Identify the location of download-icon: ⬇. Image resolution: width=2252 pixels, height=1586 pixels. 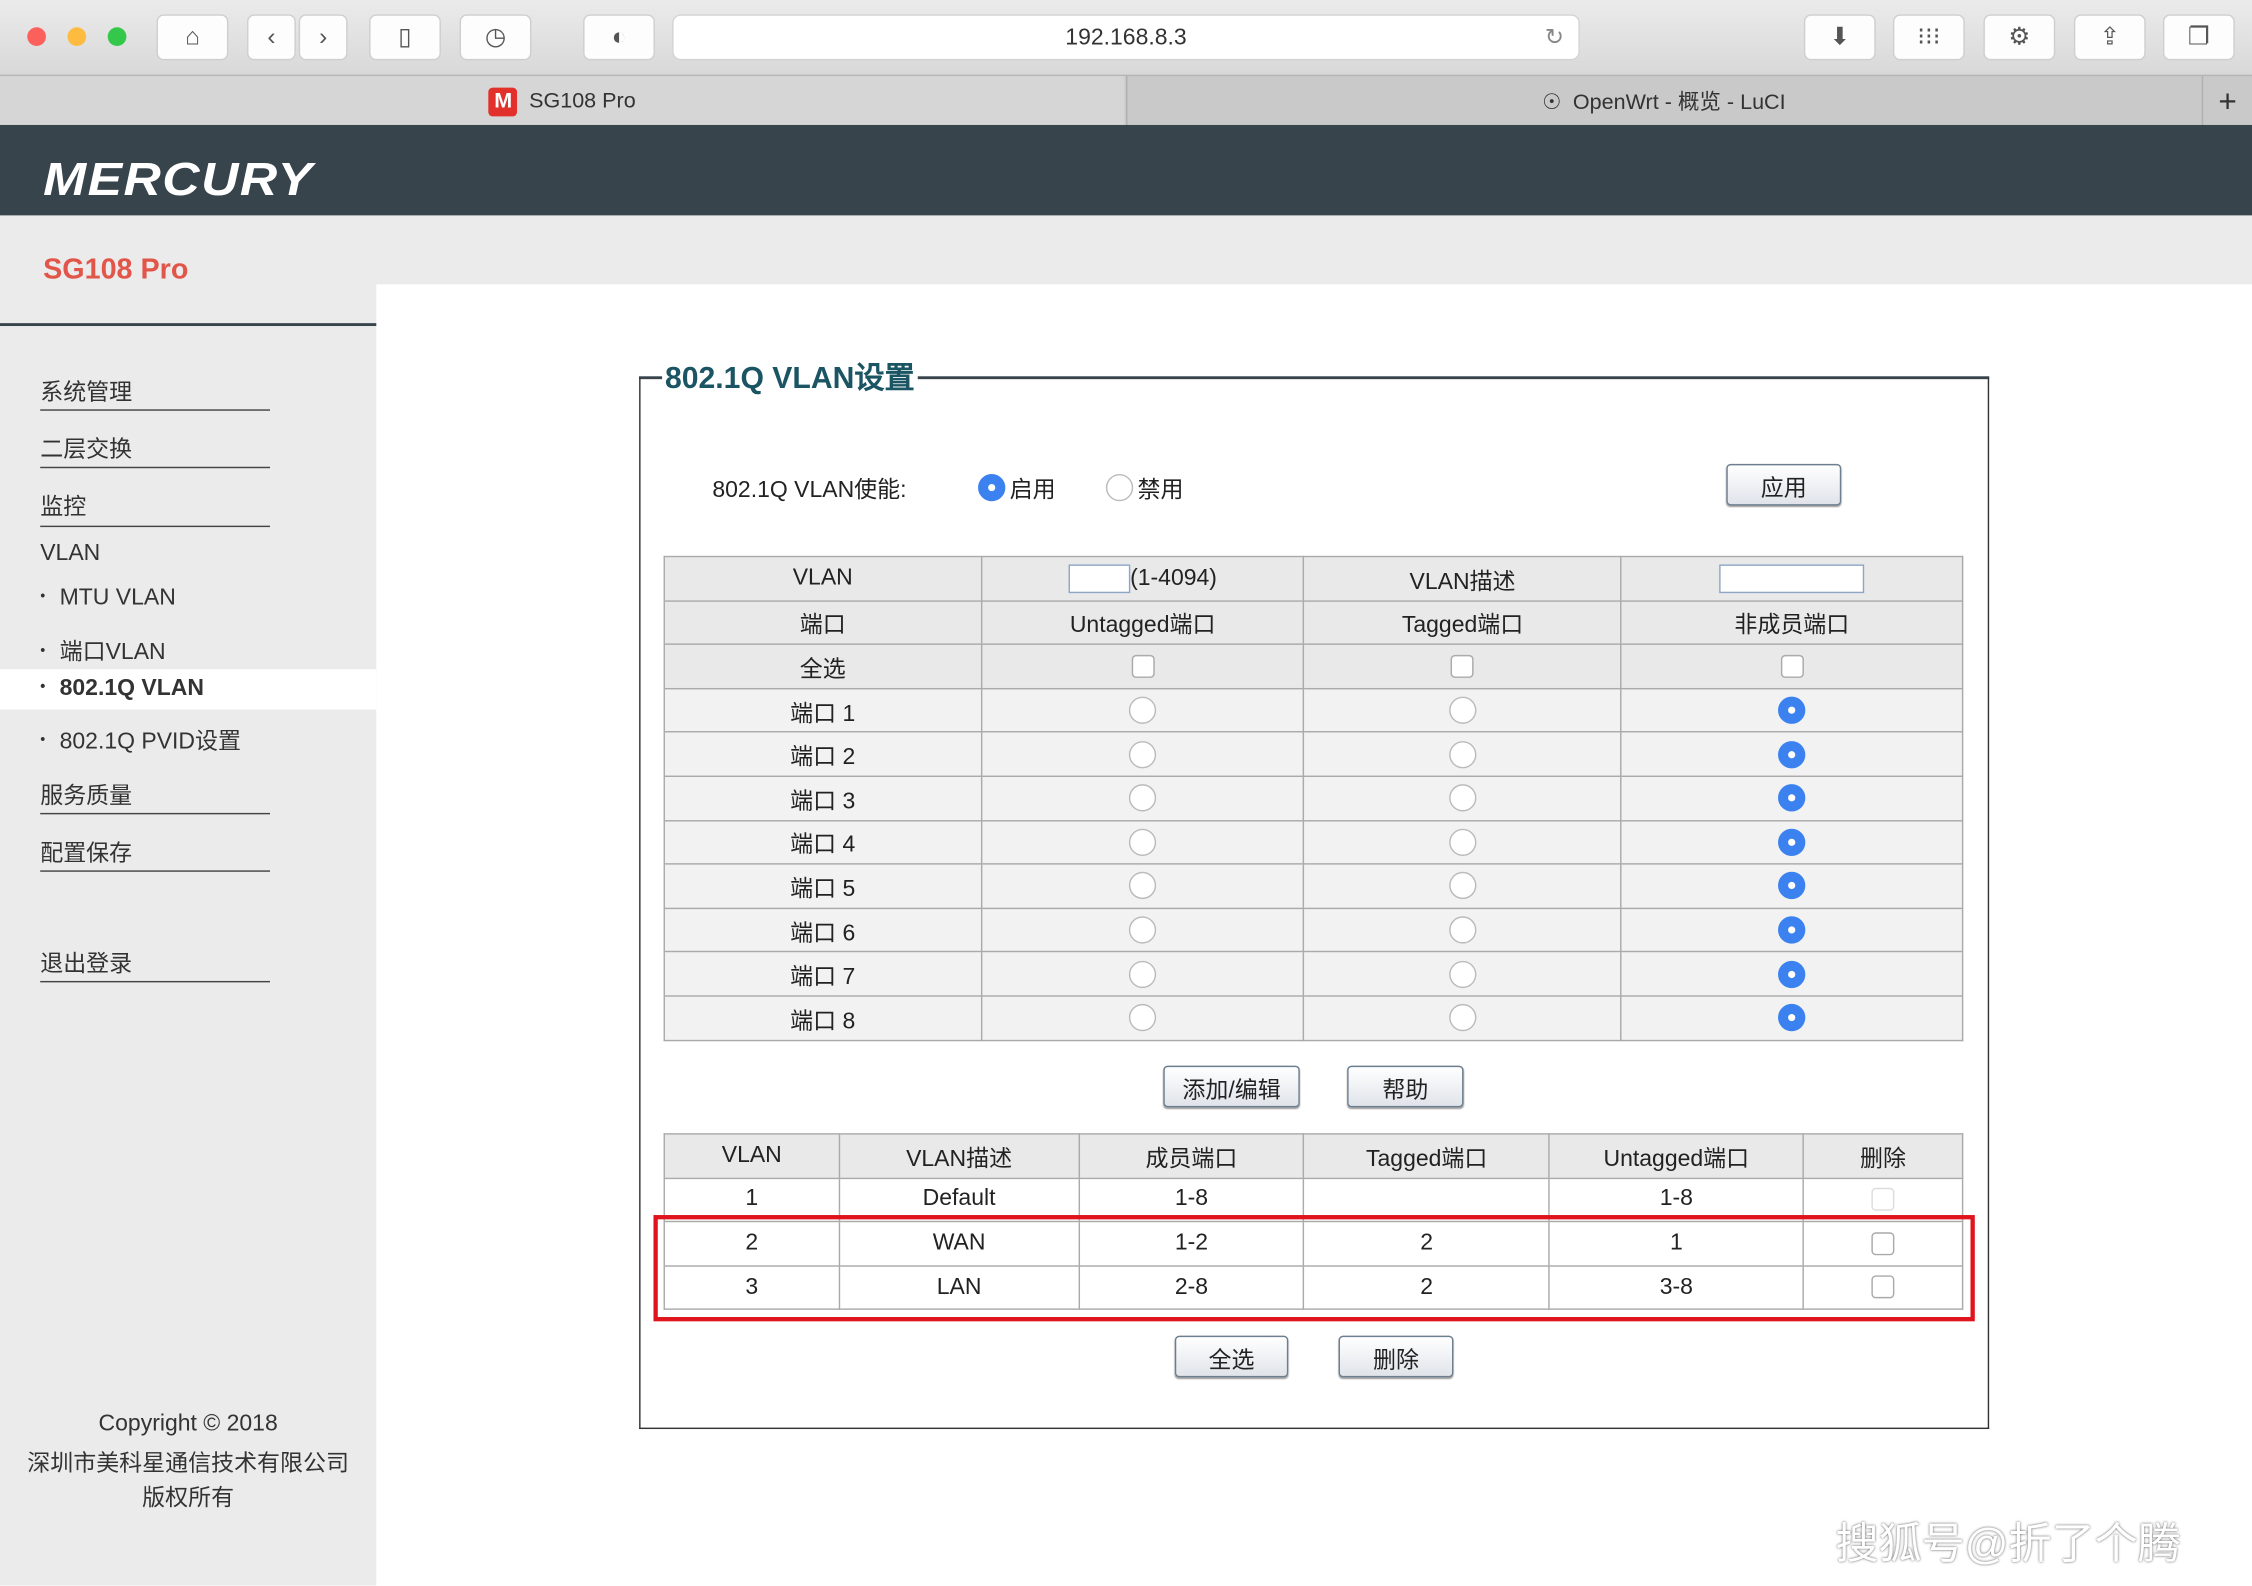
(1839, 37).